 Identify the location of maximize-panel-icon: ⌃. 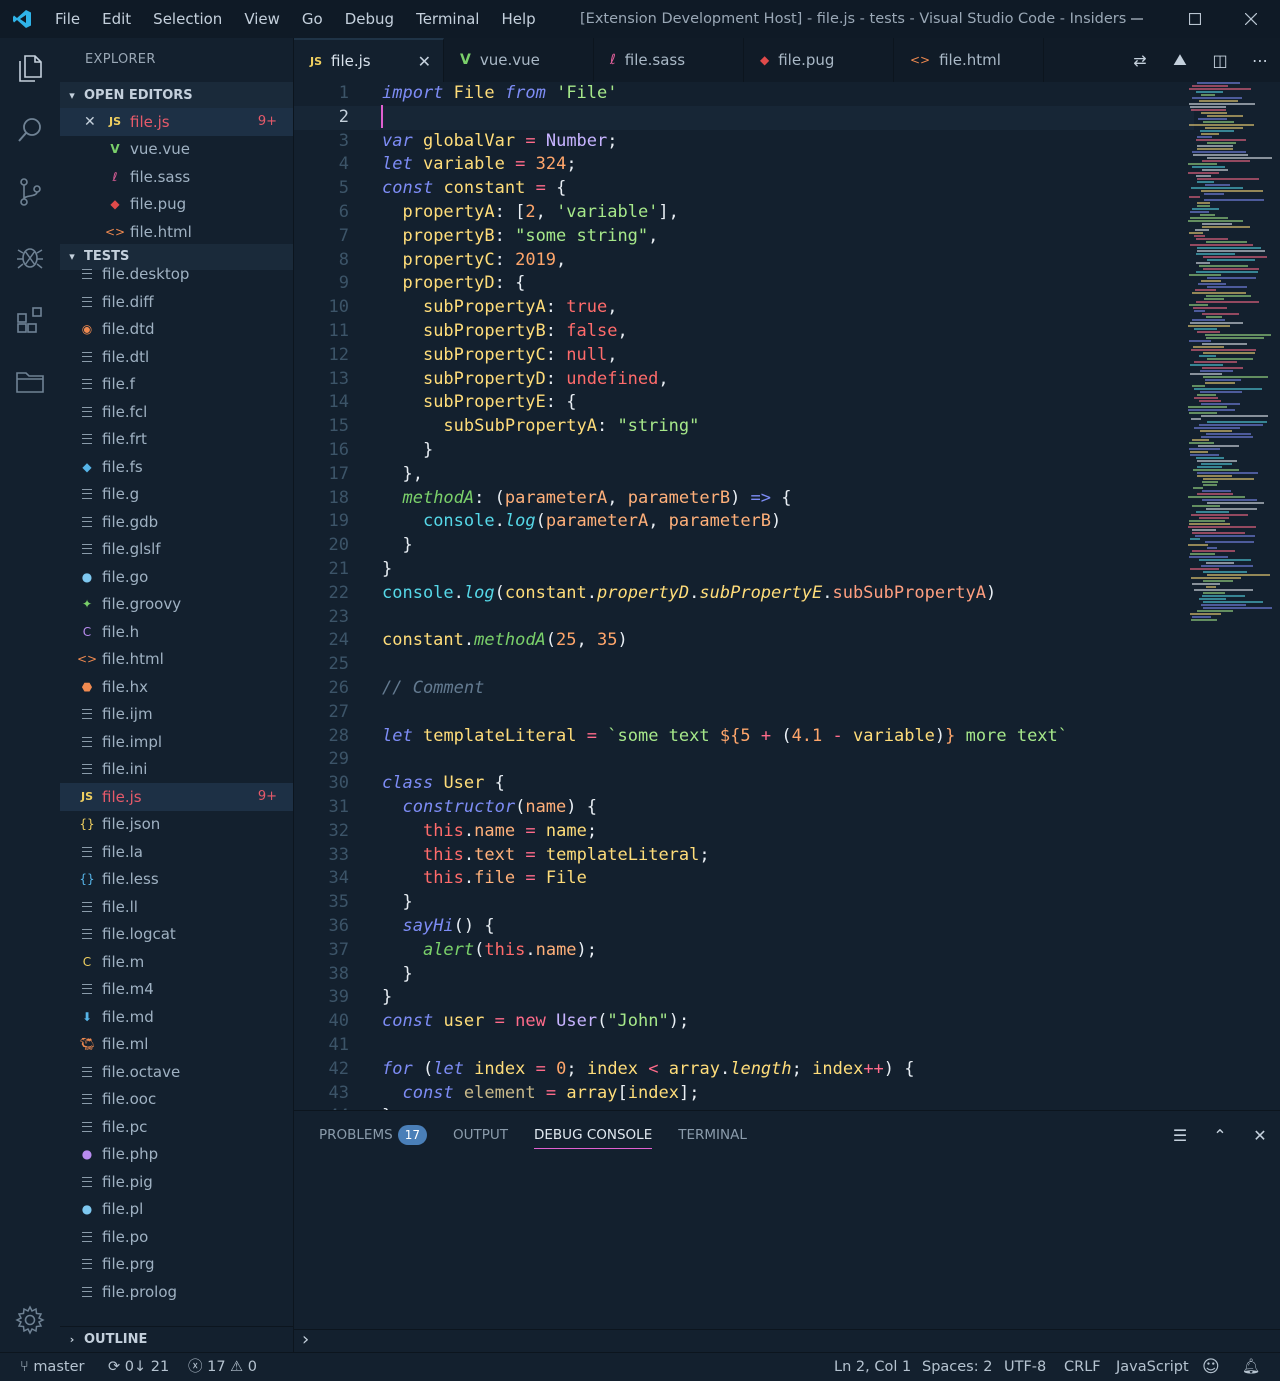
(1220, 1135).